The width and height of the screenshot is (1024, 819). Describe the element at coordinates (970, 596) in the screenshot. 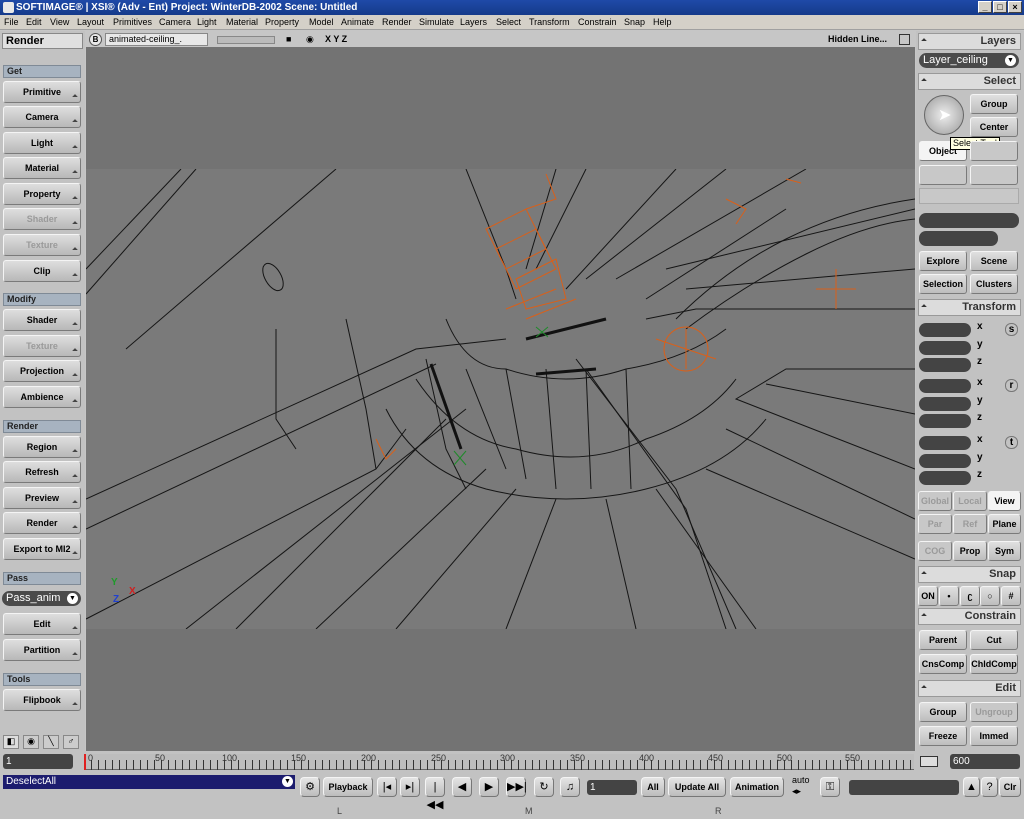

I see `snap-curve-icon: ʗ` at that location.